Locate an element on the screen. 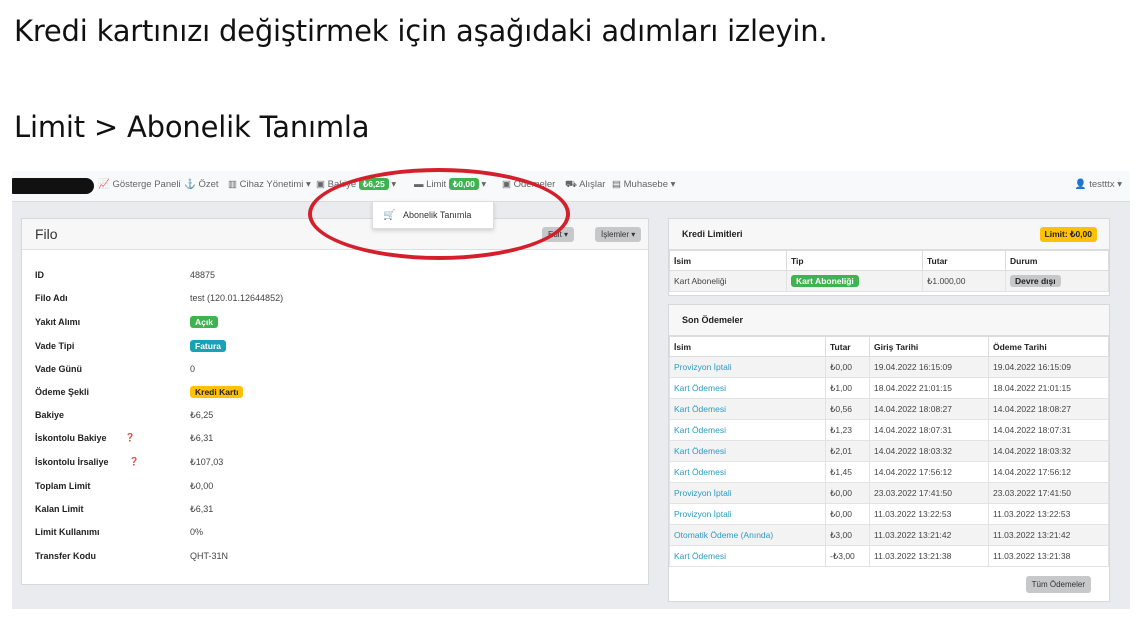 The image size is (1146, 629). nav-bakiye: ▣ Bakiye ₺6,25 ▾ is located at coordinates (356, 184).